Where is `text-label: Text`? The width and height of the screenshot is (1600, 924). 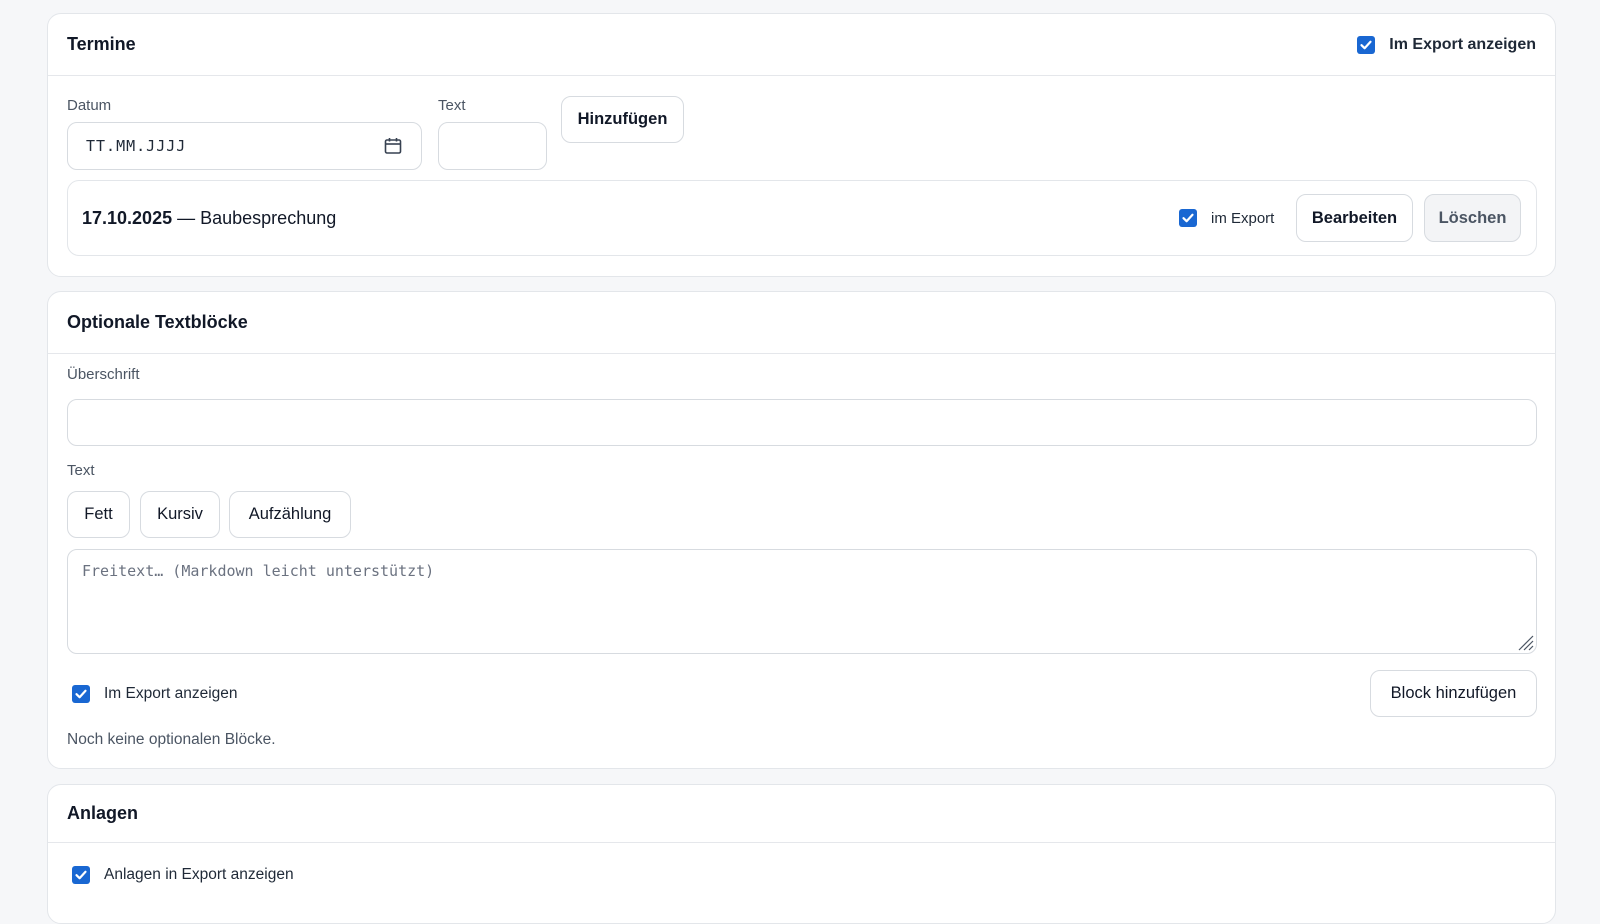 text-label: Text is located at coordinates (452, 105).